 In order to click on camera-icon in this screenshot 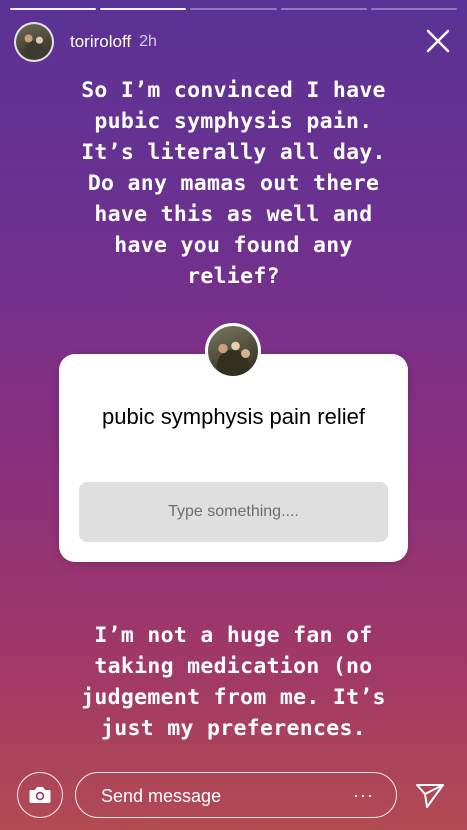, I will do `click(40, 795)`.